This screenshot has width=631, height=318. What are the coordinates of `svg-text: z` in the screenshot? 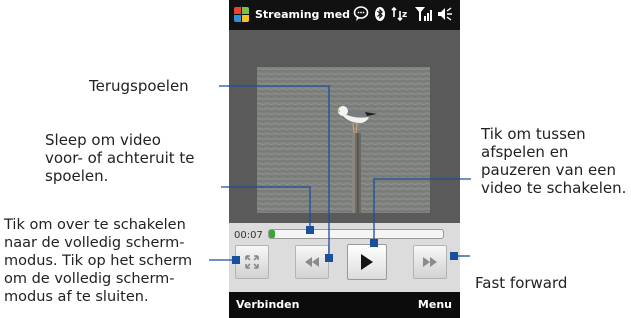 It's located at (404, 15).